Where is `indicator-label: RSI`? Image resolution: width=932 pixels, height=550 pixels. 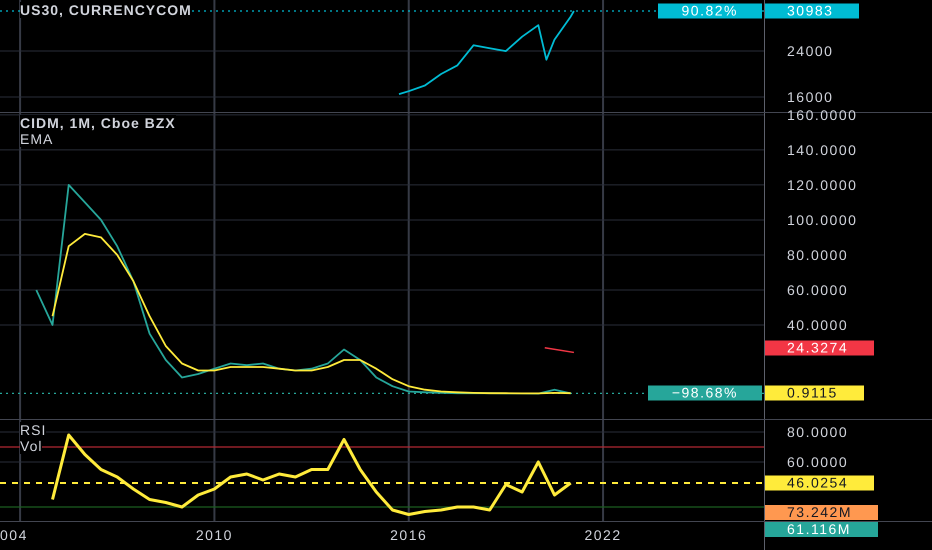
indicator-label: RSI is located at coordinates (33, 430).